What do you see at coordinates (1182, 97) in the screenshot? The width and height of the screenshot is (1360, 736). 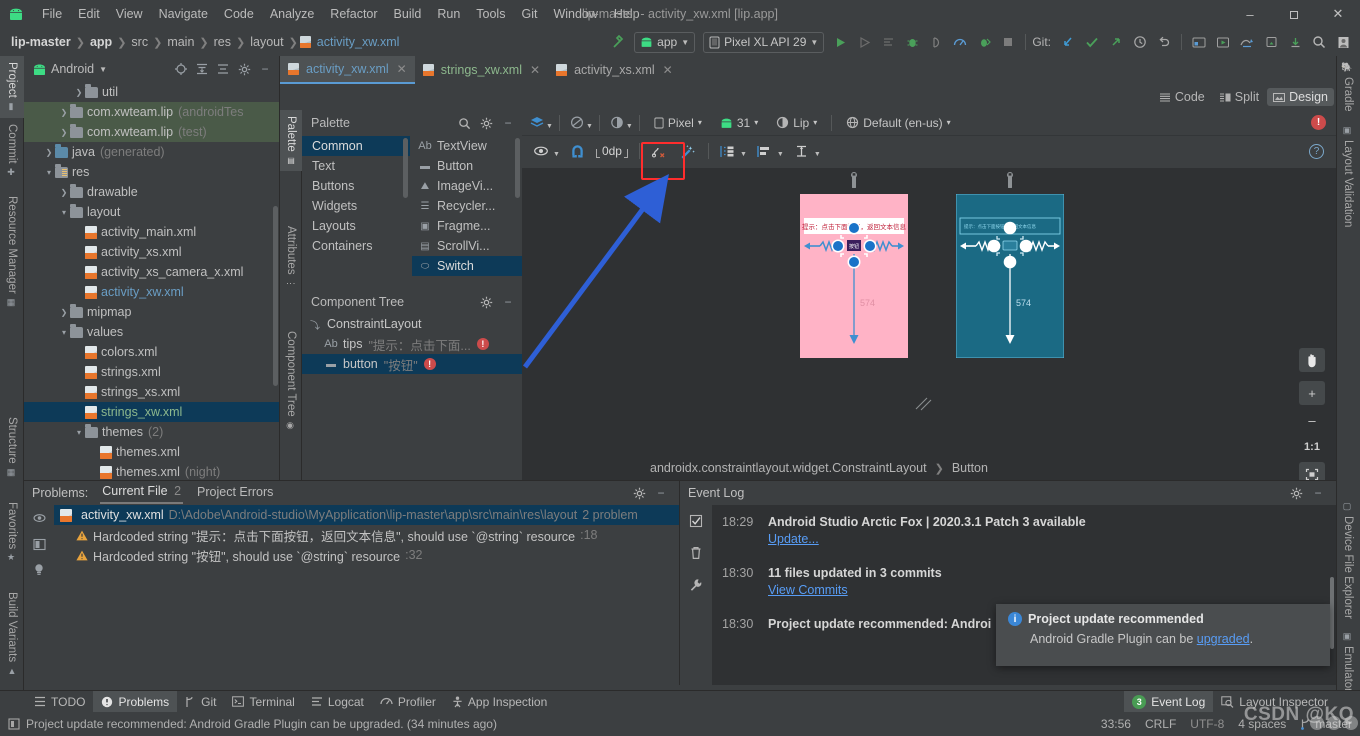 I see `mode-code: Code` at bounding box center [1182, 97].